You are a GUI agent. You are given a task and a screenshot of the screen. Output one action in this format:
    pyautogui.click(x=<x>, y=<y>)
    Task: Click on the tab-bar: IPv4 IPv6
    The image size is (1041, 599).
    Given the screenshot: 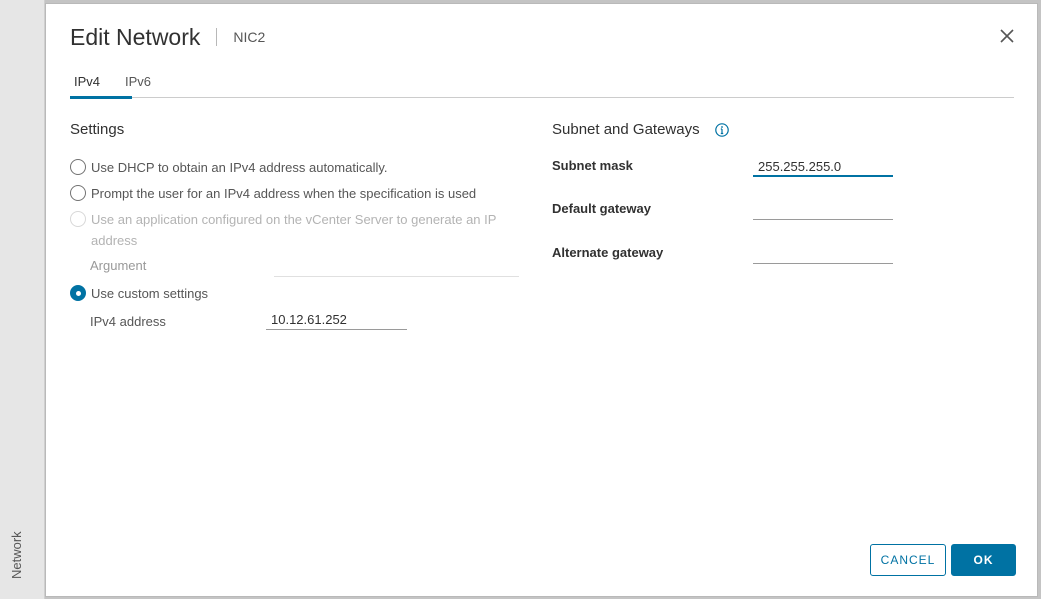 What is the action you would take?
    pyautogui.click(x=542, y=83)
    